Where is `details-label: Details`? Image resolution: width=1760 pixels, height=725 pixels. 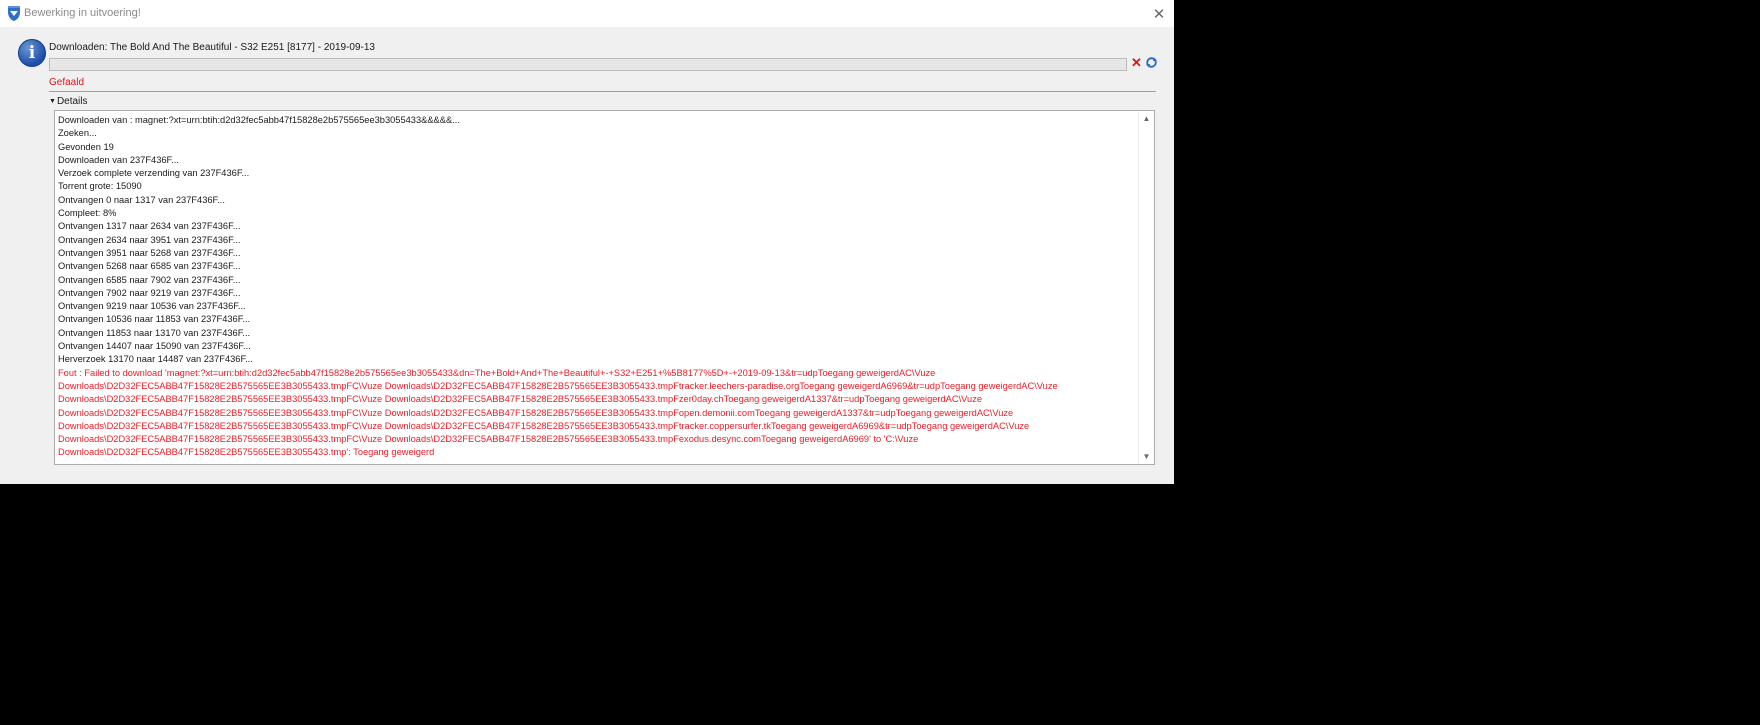
details-label: Details is located at coordinates (72, 101).